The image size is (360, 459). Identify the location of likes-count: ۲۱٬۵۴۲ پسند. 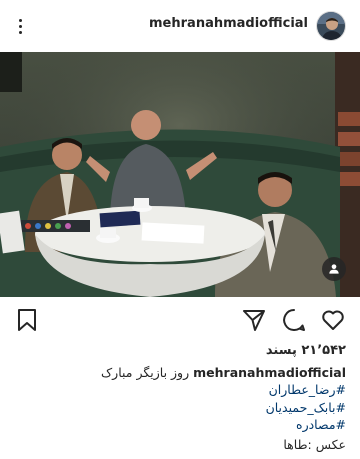
(306, 350).